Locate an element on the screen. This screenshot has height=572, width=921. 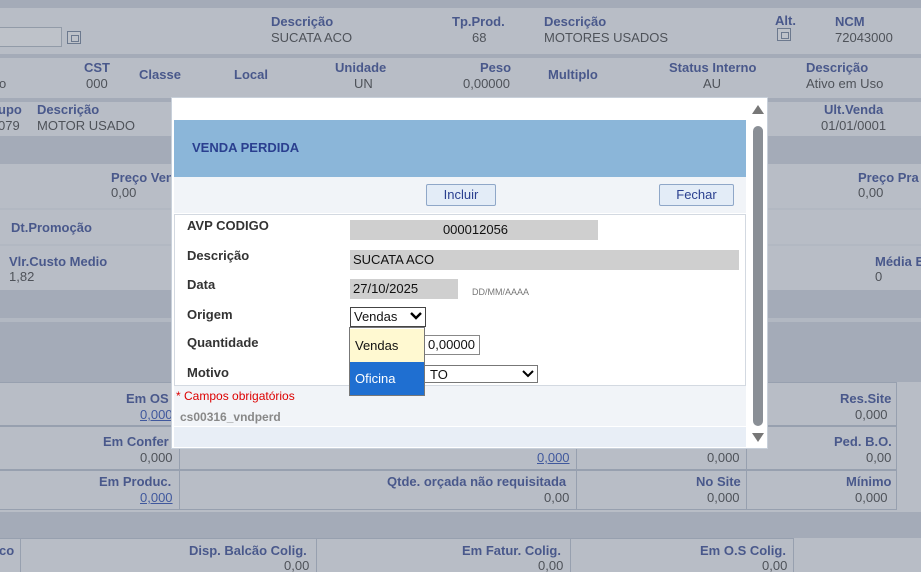
dropdown-option-oficina: Oficina is located at coordinates (387, 378).